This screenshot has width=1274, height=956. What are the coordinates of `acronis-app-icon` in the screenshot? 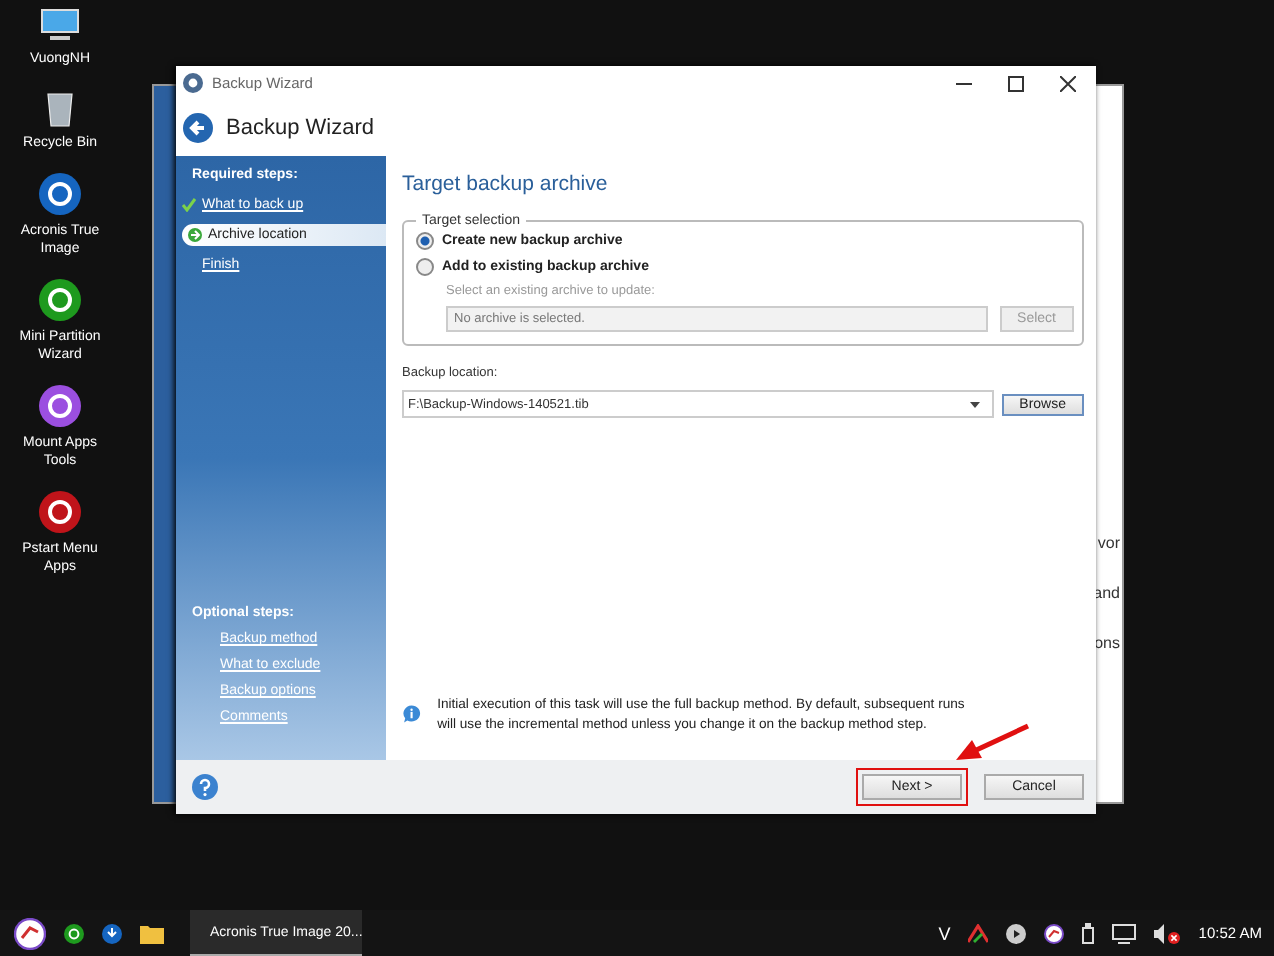 It's located at (60, 194).